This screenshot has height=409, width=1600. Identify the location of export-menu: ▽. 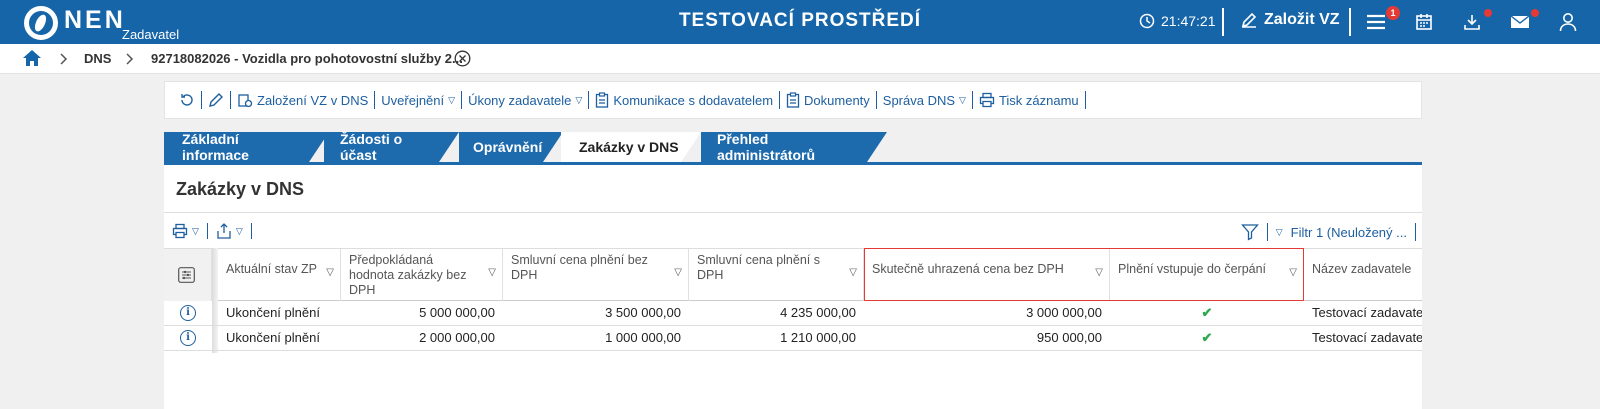
(229, 231).